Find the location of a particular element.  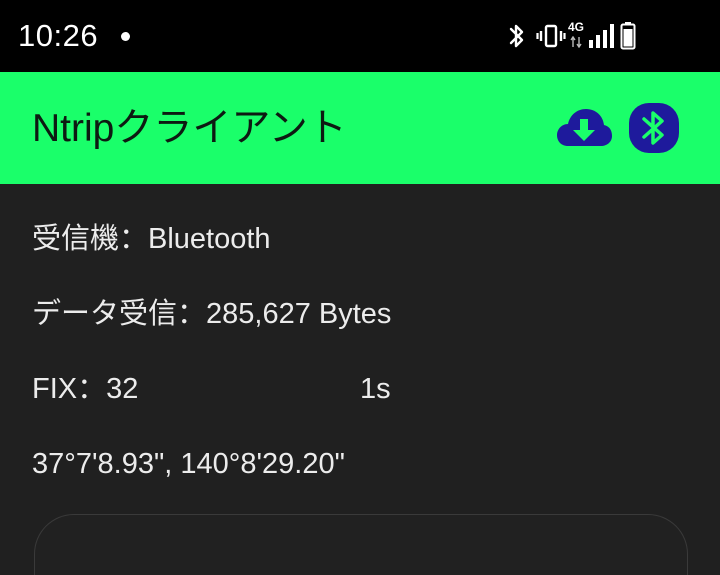

fix-value: 32 is located at coordinates (122, 389).